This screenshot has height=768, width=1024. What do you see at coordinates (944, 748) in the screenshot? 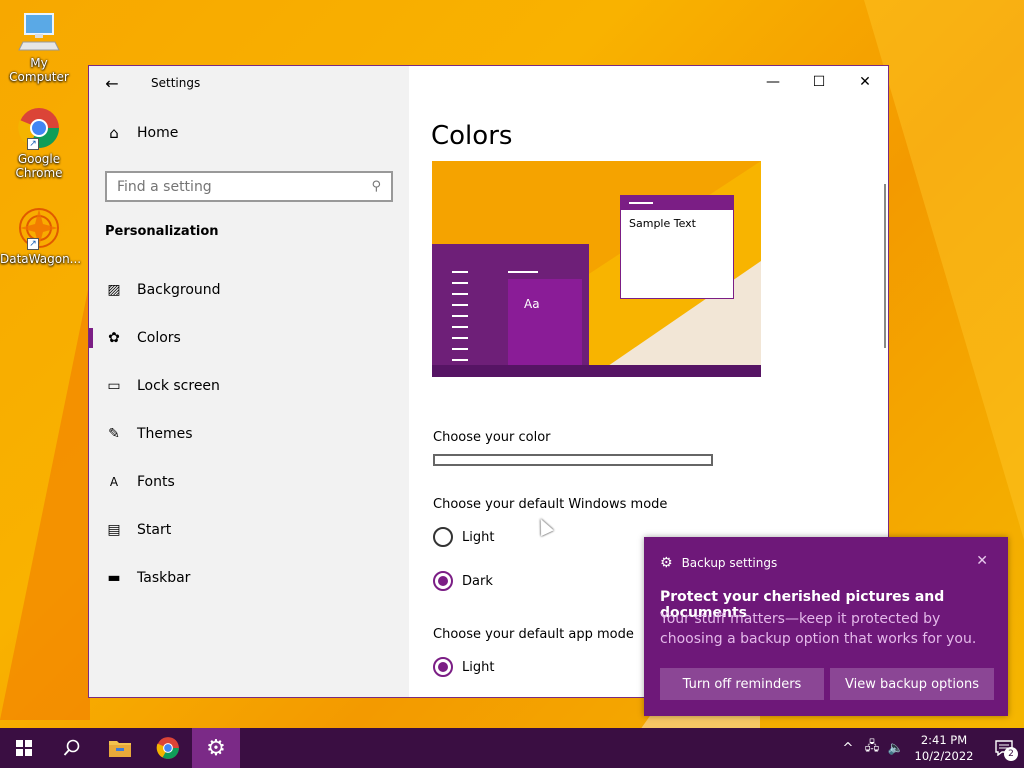
I see `clock: 2:41 PM 10/2/2022` at bounding box center [944, 748].